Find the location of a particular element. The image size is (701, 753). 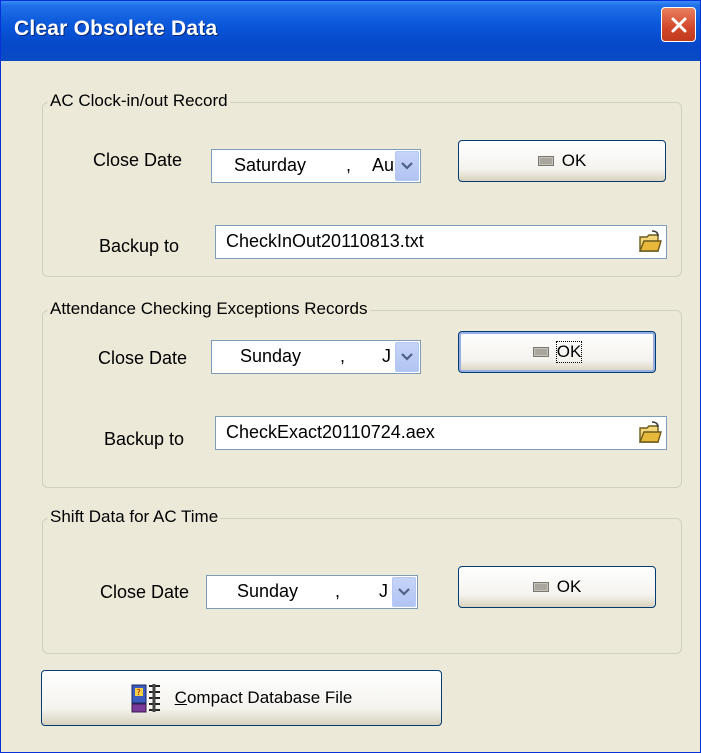

backup-file-field: CheckInOut20110813.txt is located at coordinates (441, 242).